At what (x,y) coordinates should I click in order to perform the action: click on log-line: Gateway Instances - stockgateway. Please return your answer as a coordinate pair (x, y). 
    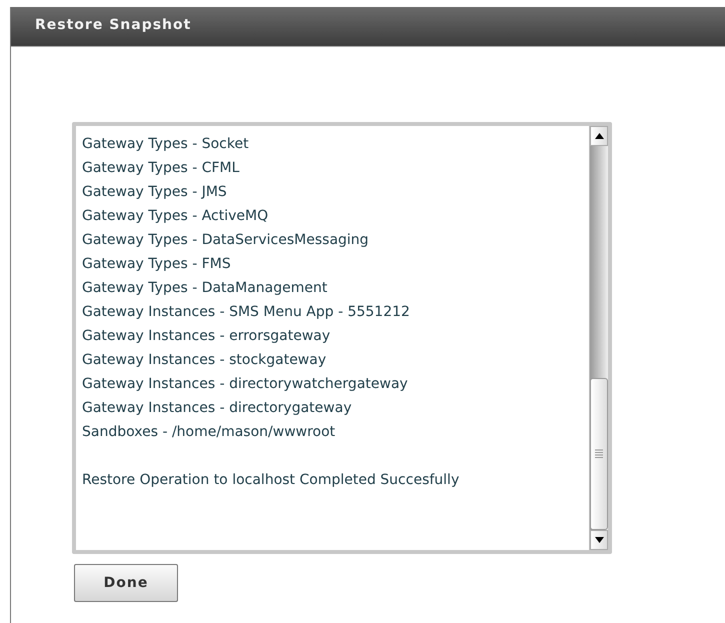
    Looking at the image, I should click on (205, 360).